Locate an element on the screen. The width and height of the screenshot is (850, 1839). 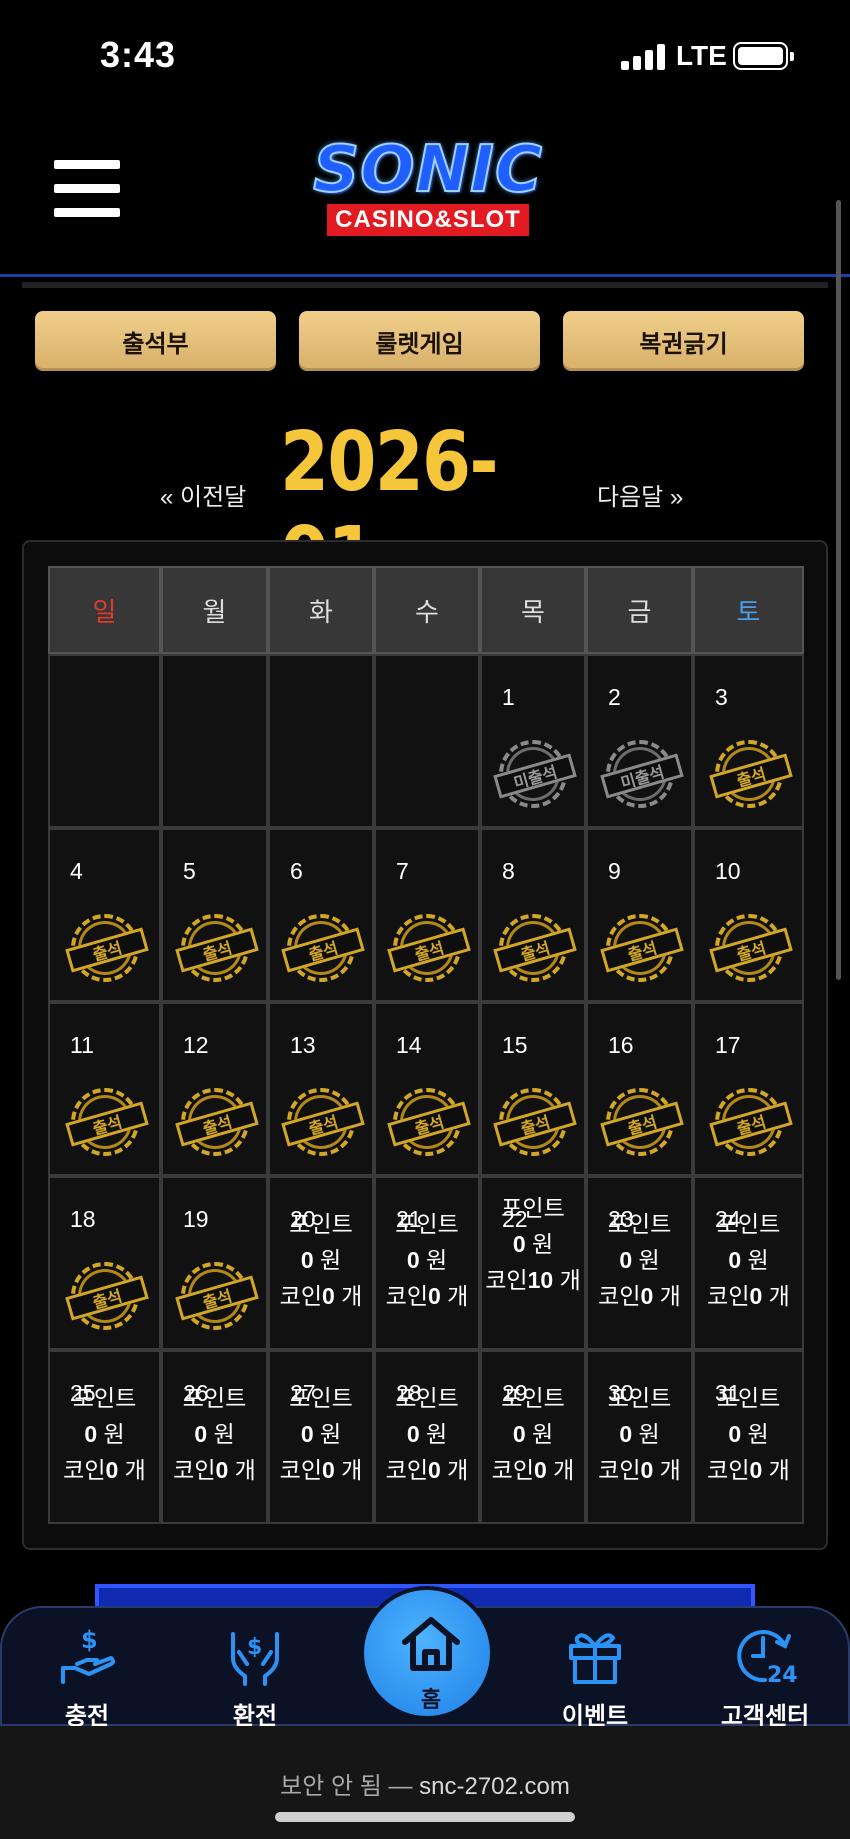
browser-url-bar: 보안 안 됨 — snc-2702.com is located at coordinates (425, 1782).